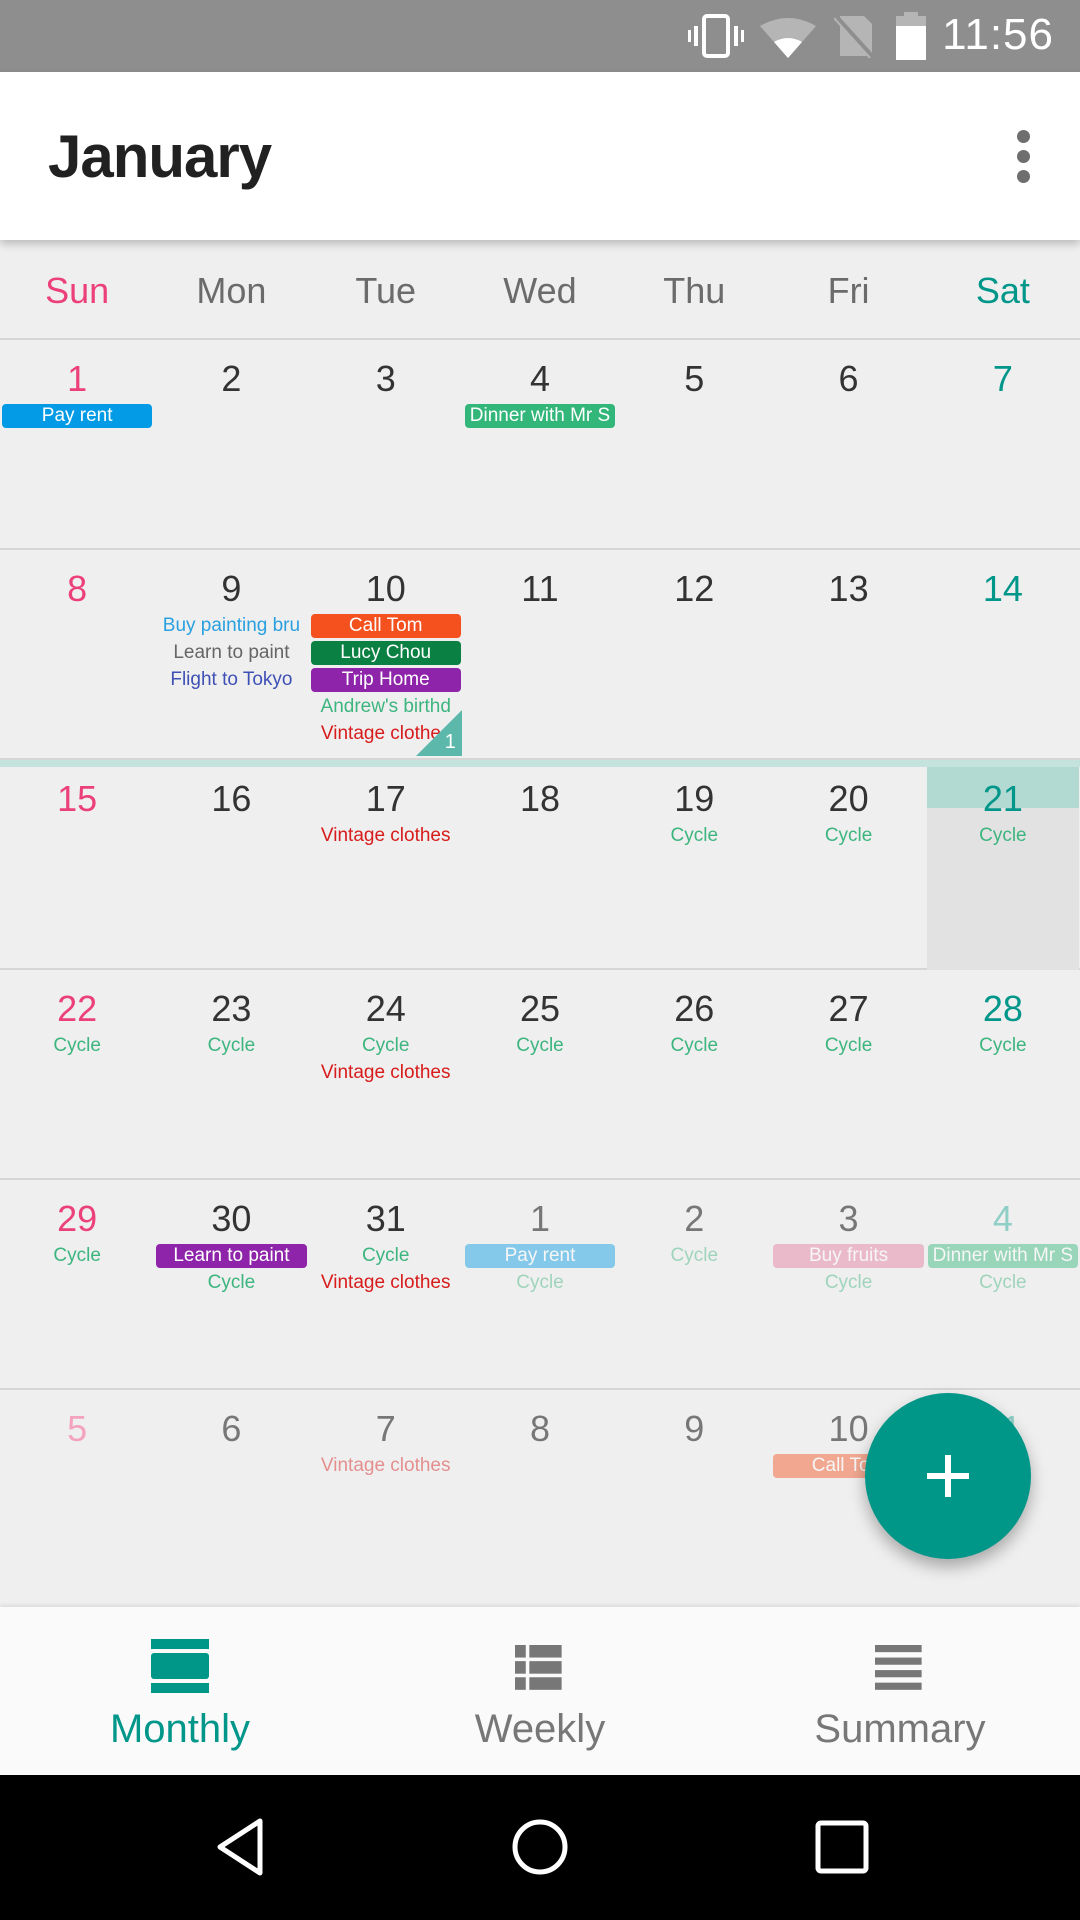 This screenshot has height=1920, width=1080. I want to click on day-number: 8, so click(77, 588).